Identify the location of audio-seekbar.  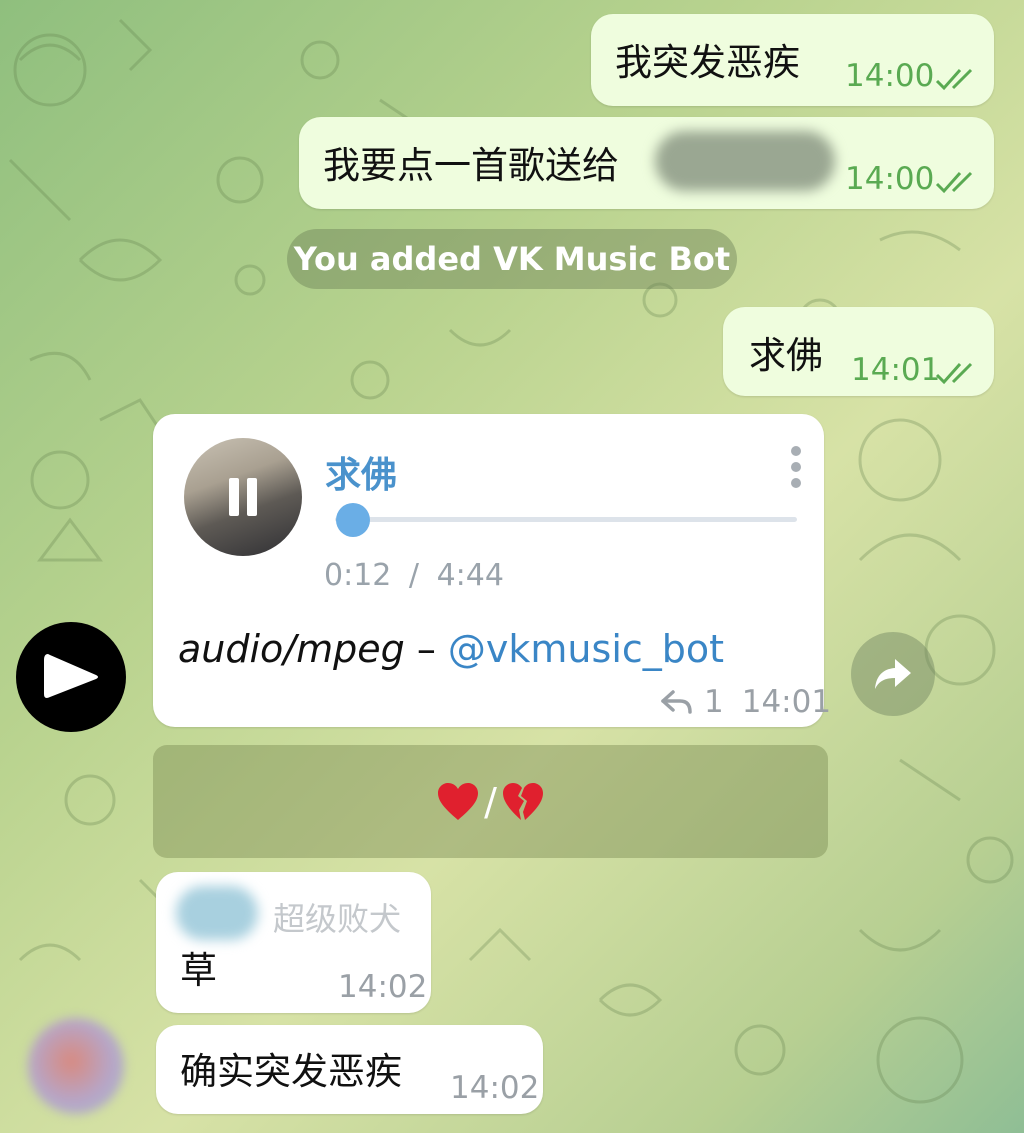
(566, 519).